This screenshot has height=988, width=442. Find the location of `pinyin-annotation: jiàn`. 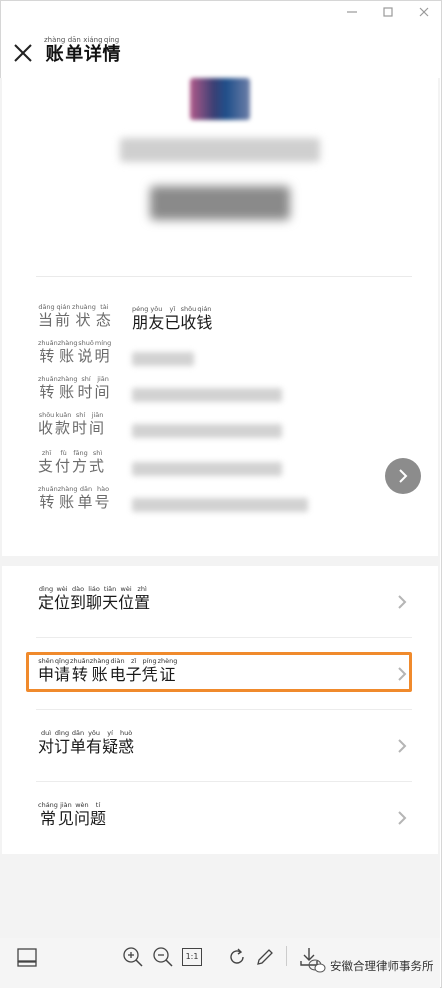

pinyin-annotation: jiàn is located at coordinates (65, 805).